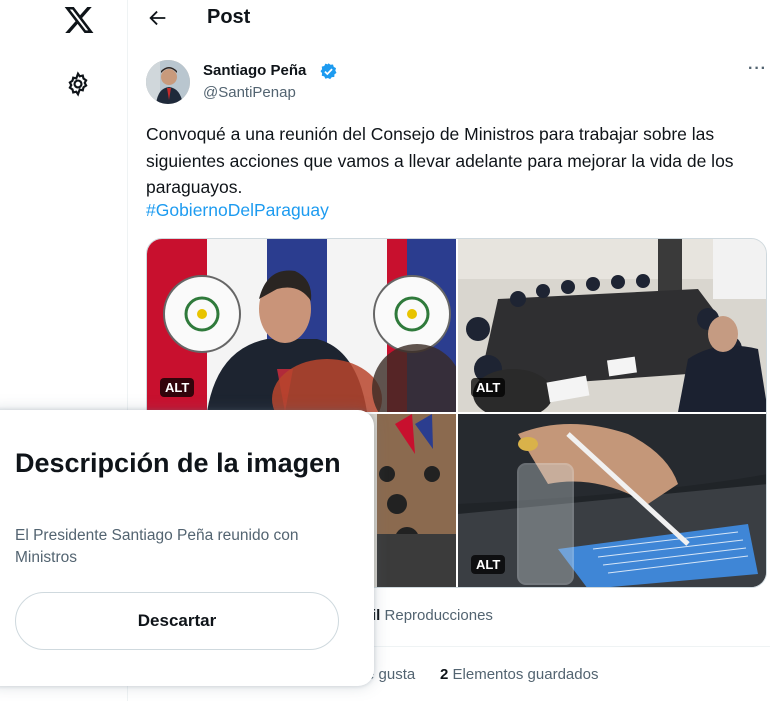 The width and height of the screenshot is (770, 701). I want to click on more-options-icon: ···, so click(757, 69).